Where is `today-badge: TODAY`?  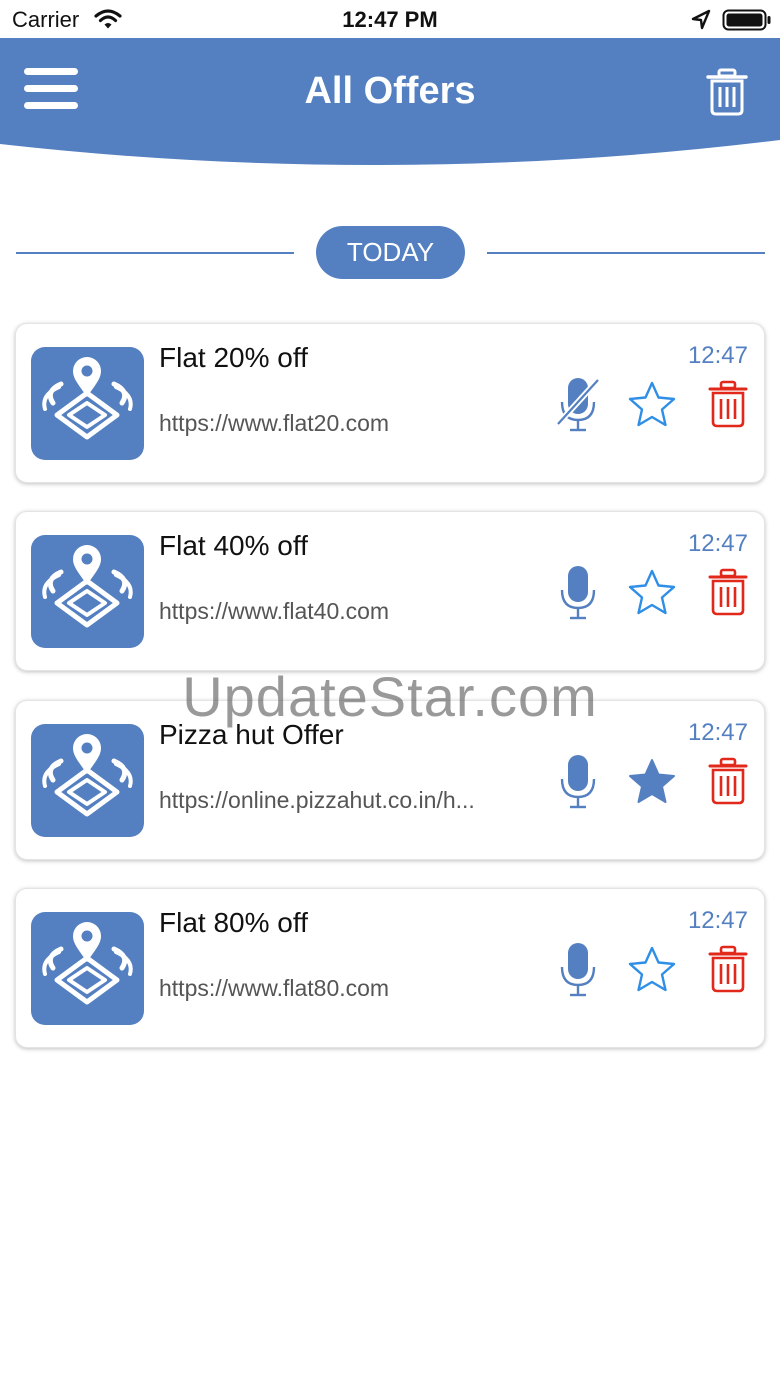 today-badge: TODAY is located at coordinates (390, 252).